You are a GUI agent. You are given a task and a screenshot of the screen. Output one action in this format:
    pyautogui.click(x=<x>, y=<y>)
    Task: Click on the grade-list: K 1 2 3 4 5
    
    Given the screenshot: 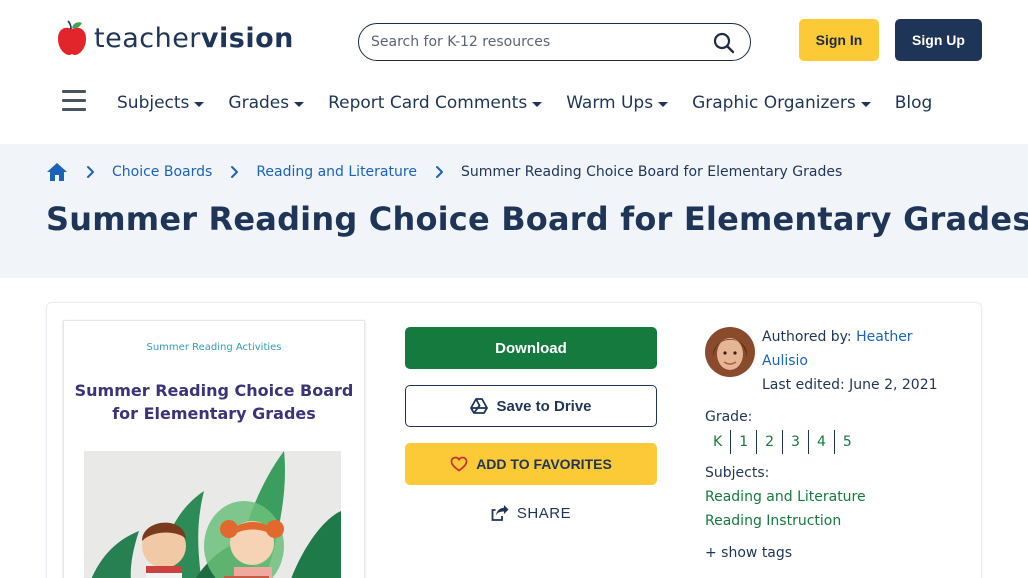 What is the action you would take?
    pyautogui.click(x=782, y=442)
    